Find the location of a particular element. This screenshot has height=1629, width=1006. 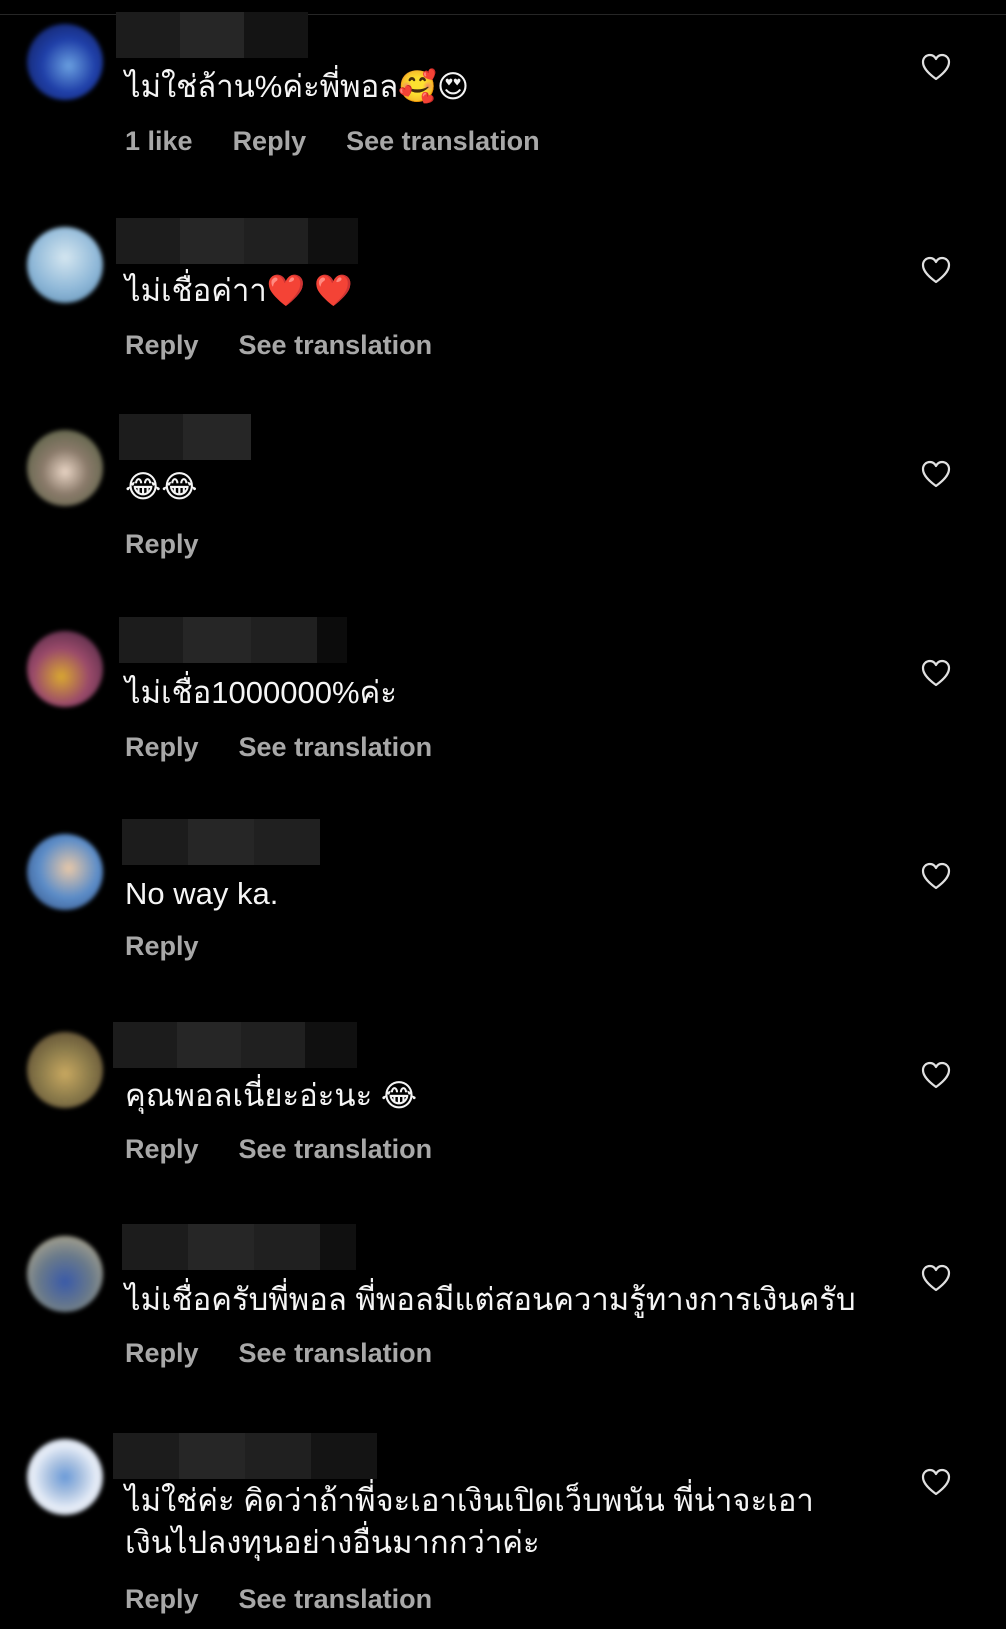

comment-text: No way ka. is located at coordinates (202, 893).